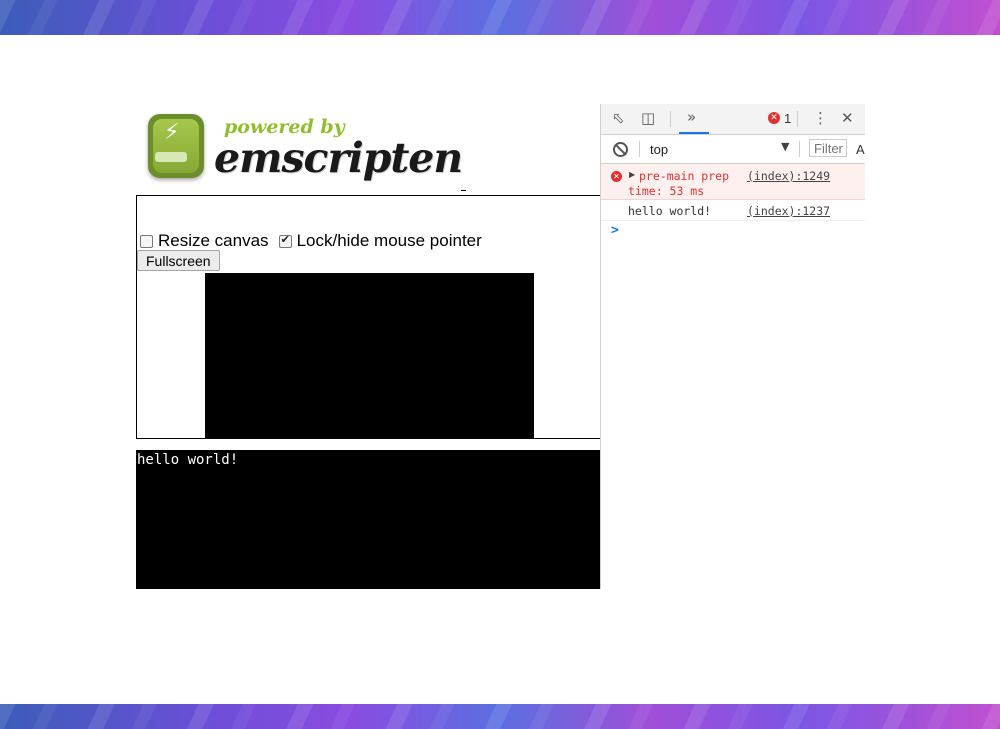 The width and height of the screenshot is (1000, 729). I want to click on logo-brand-name: emscripten, so click(338, 158).